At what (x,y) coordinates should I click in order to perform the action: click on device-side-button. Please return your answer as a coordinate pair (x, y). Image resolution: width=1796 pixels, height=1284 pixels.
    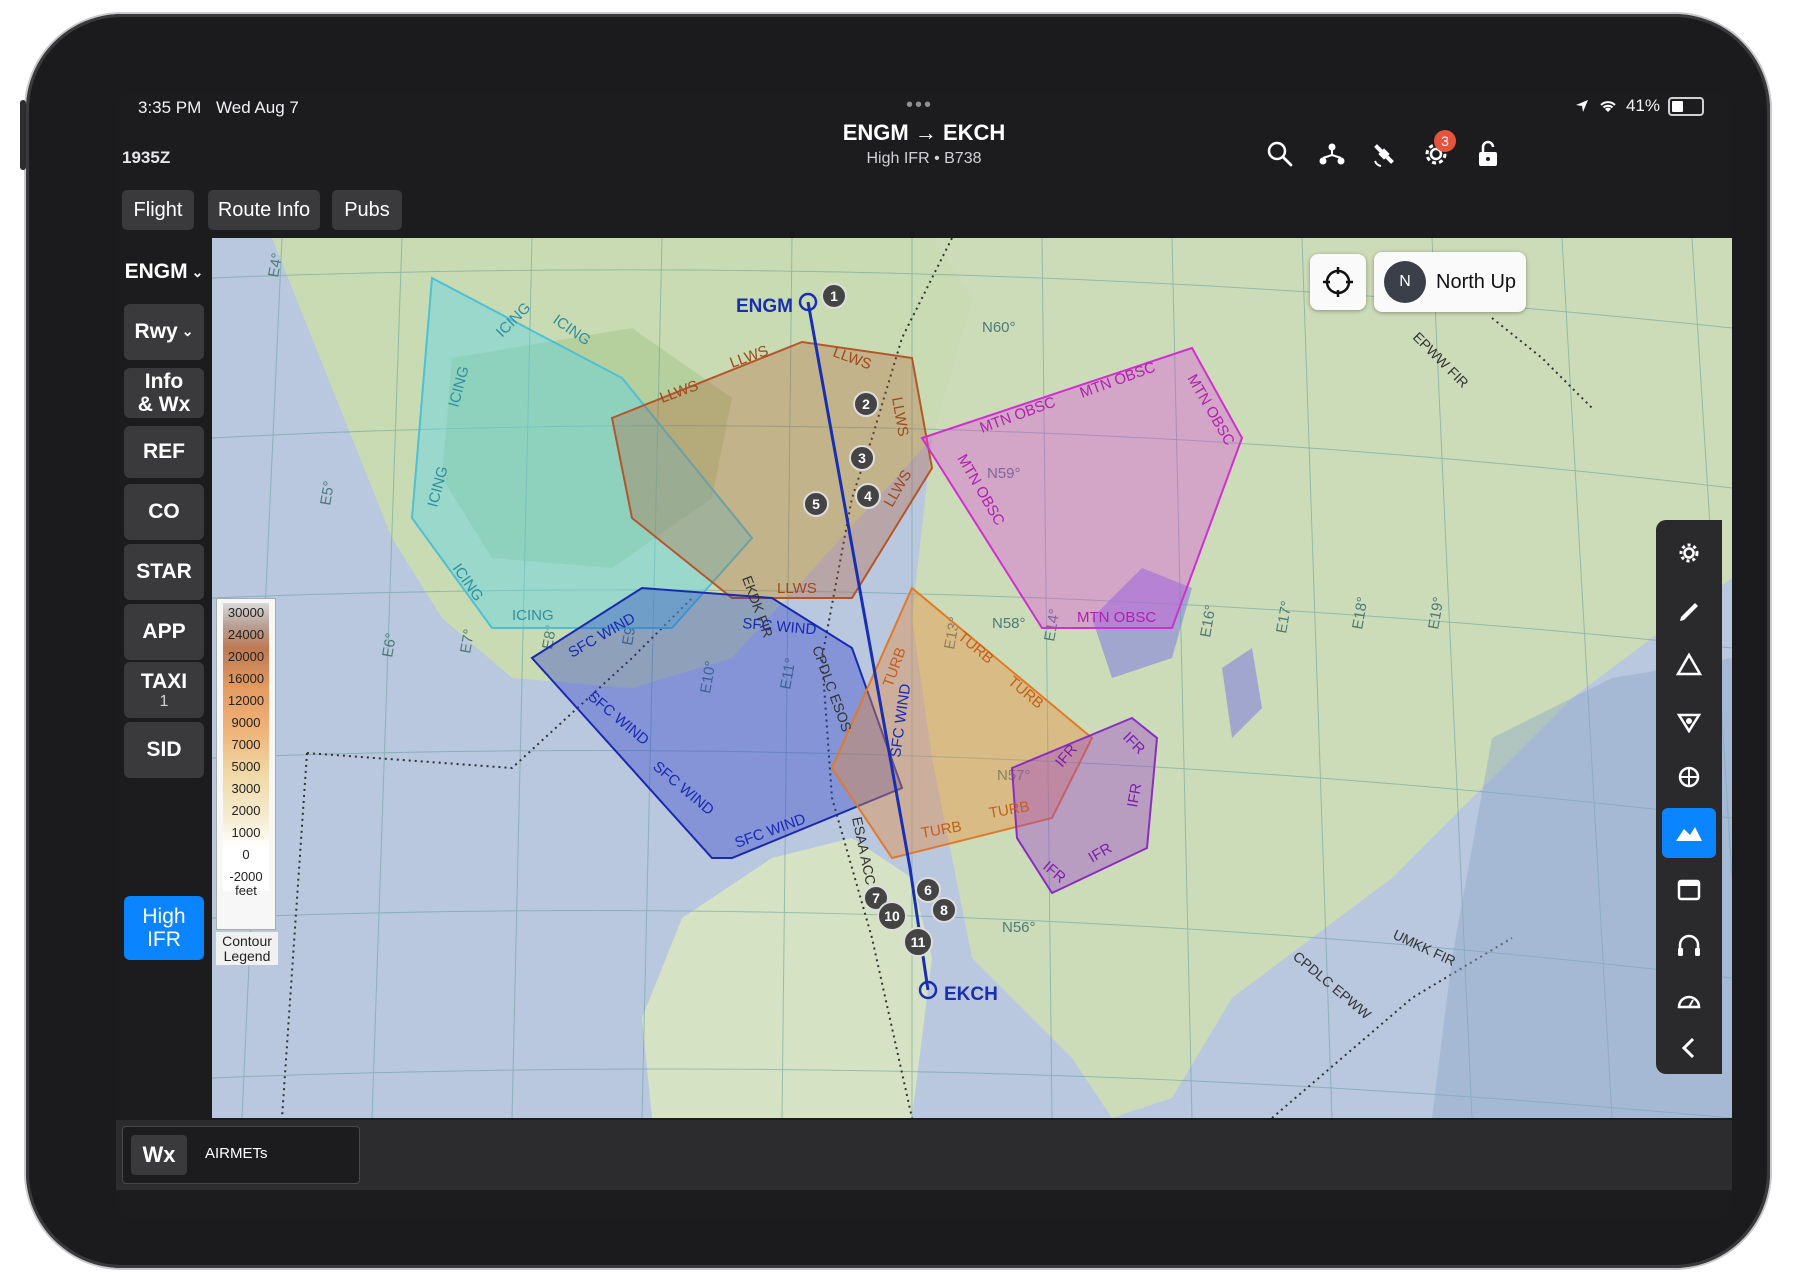
    Looking at the image, I should click on (23, 135).